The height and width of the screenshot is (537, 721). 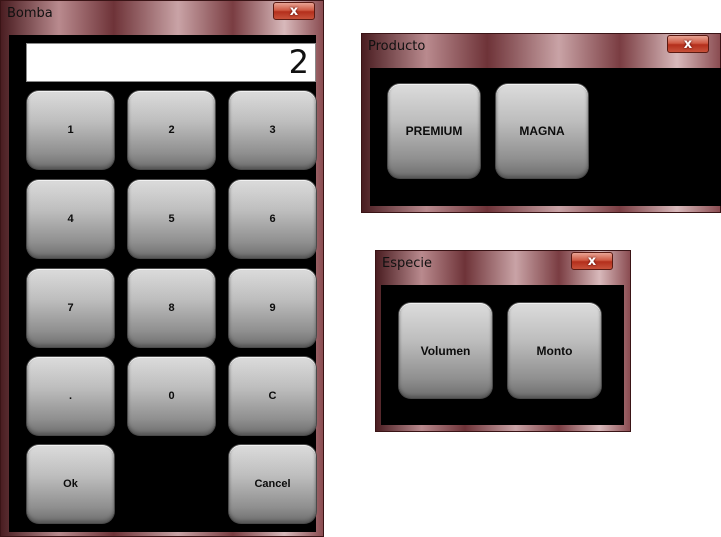 What do you see at coordinates (272, 219) in the screenshot?
I see `key-6-button: 6` at bounding box center [272, 219].